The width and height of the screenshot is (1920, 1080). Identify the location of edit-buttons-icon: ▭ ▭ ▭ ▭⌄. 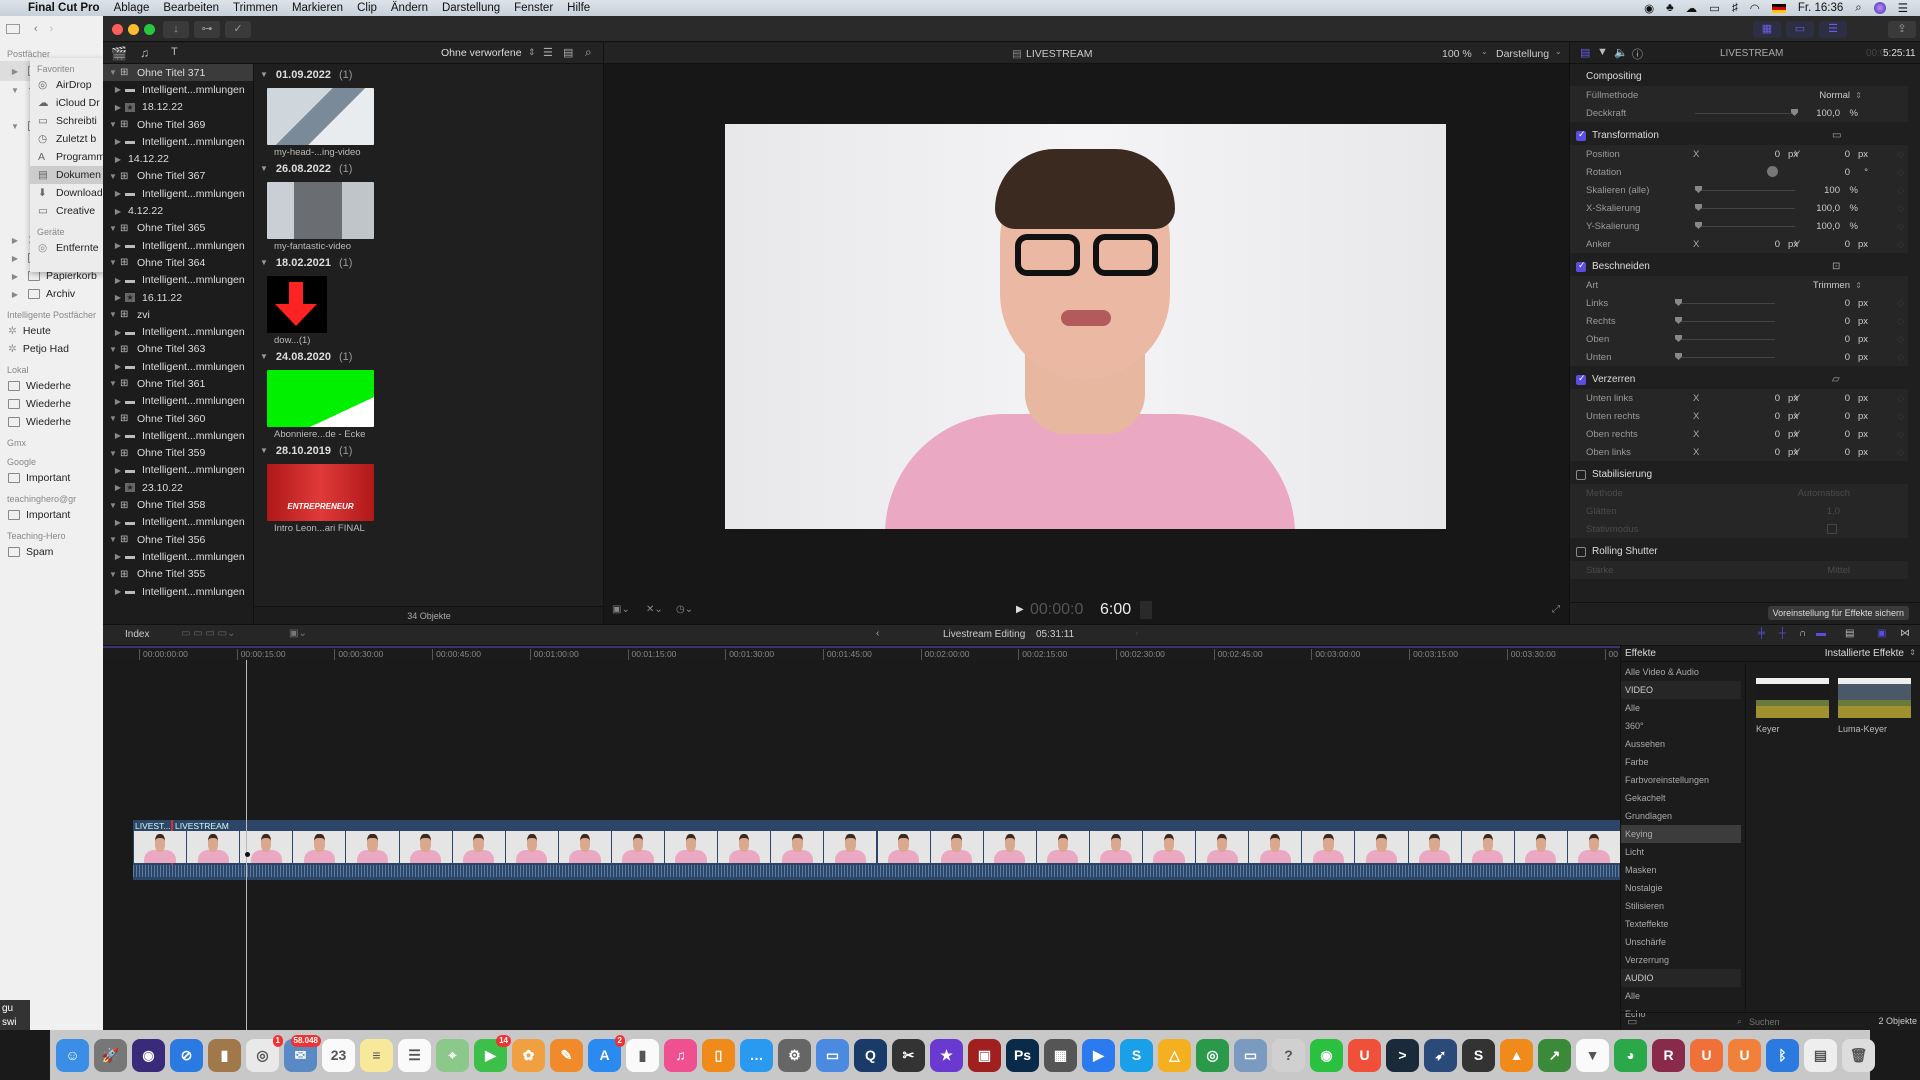
(208, 633).